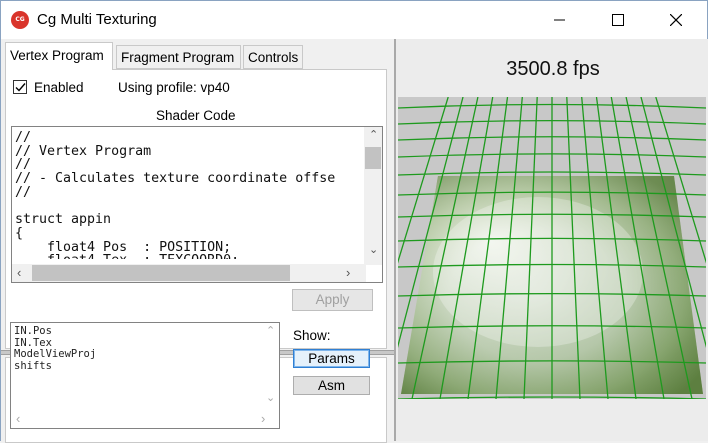 This screenshot has height=443, width=708. What do you see at coordinates (18, 418) in the screenshot?
I see `list-scroll-left-icon: ‹` at bounding box center [18, 418].